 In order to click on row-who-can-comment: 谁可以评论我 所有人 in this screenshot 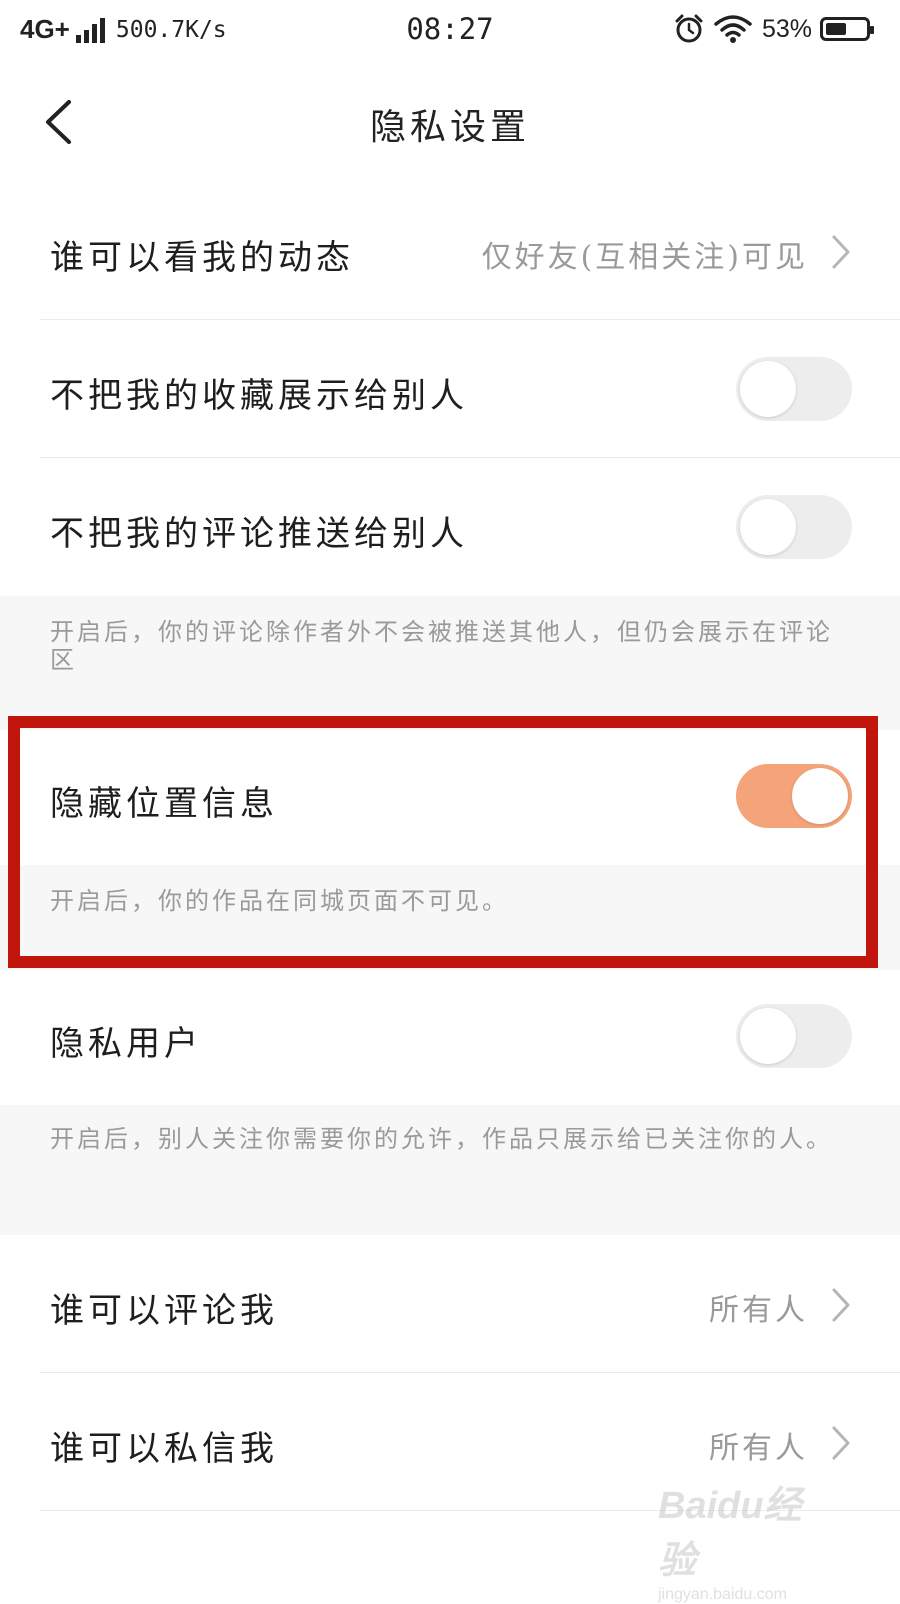, I will do `click(450, 1304)`.